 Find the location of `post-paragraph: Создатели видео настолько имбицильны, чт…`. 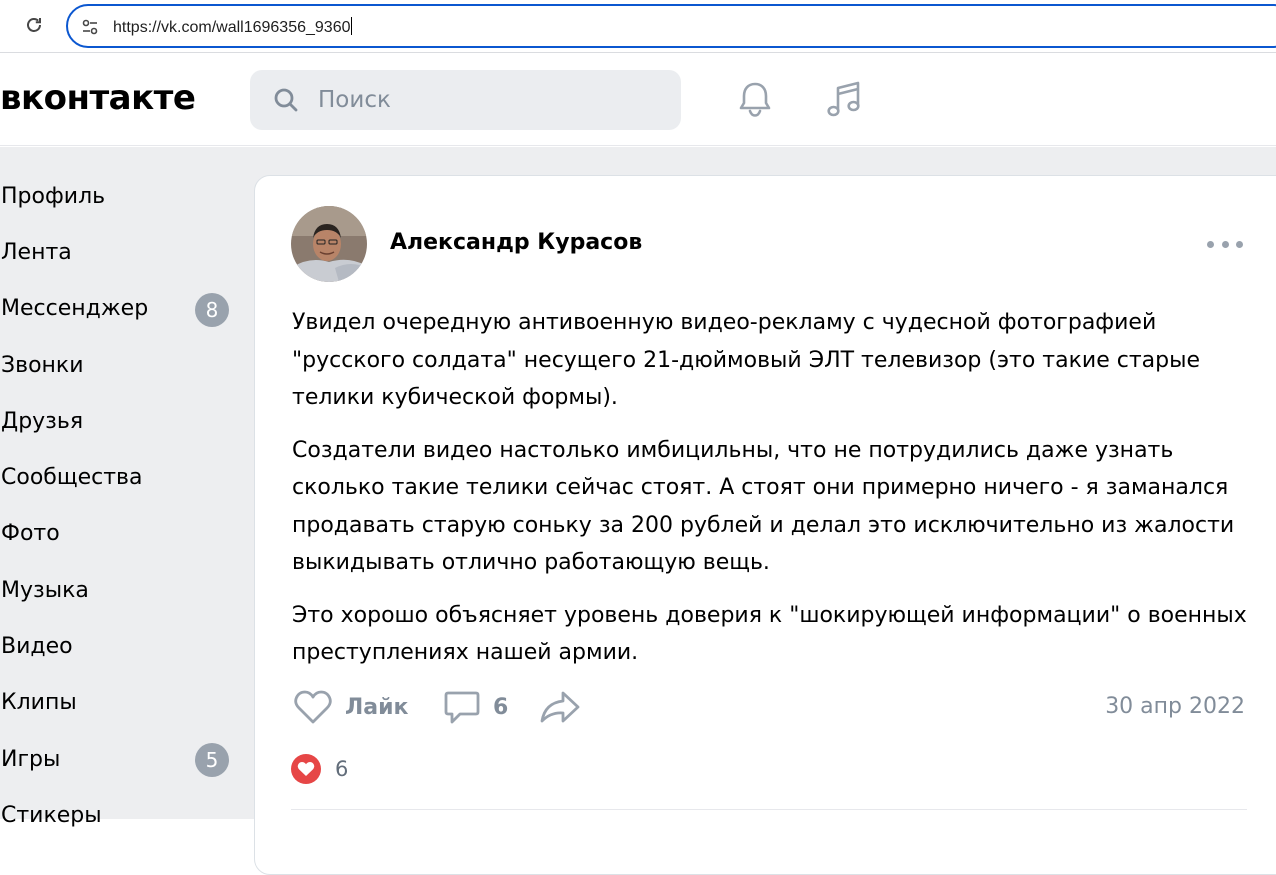

post-paragraph: Создатели видео настолько имбицильны, чт… is located at coordinates (763, 506).